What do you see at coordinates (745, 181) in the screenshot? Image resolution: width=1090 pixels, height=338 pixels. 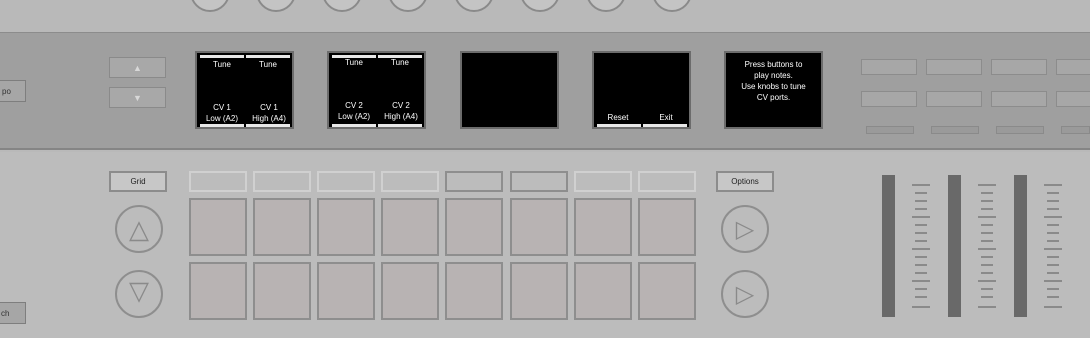 I see `options-button: Options` at bounding box center [745, 181].